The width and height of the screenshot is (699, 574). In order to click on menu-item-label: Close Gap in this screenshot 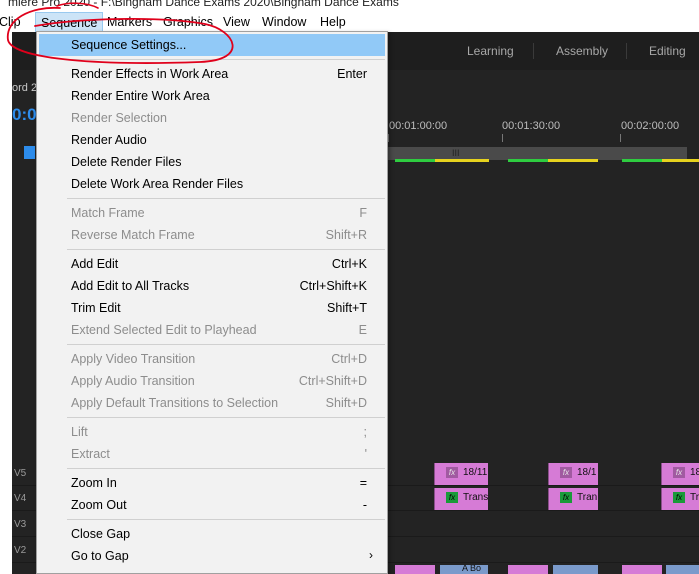, I will do `click(101, 534)`.